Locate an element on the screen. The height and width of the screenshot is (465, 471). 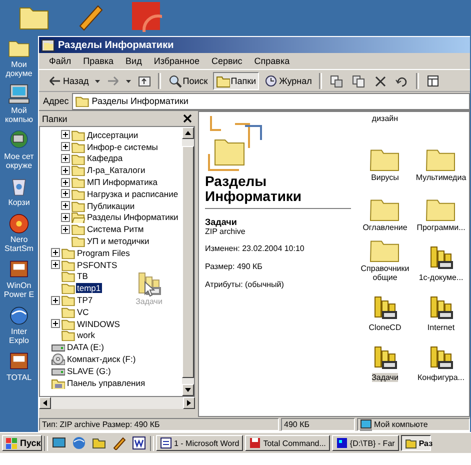
menu-item: Сервис is located at coordinates (226, 61).